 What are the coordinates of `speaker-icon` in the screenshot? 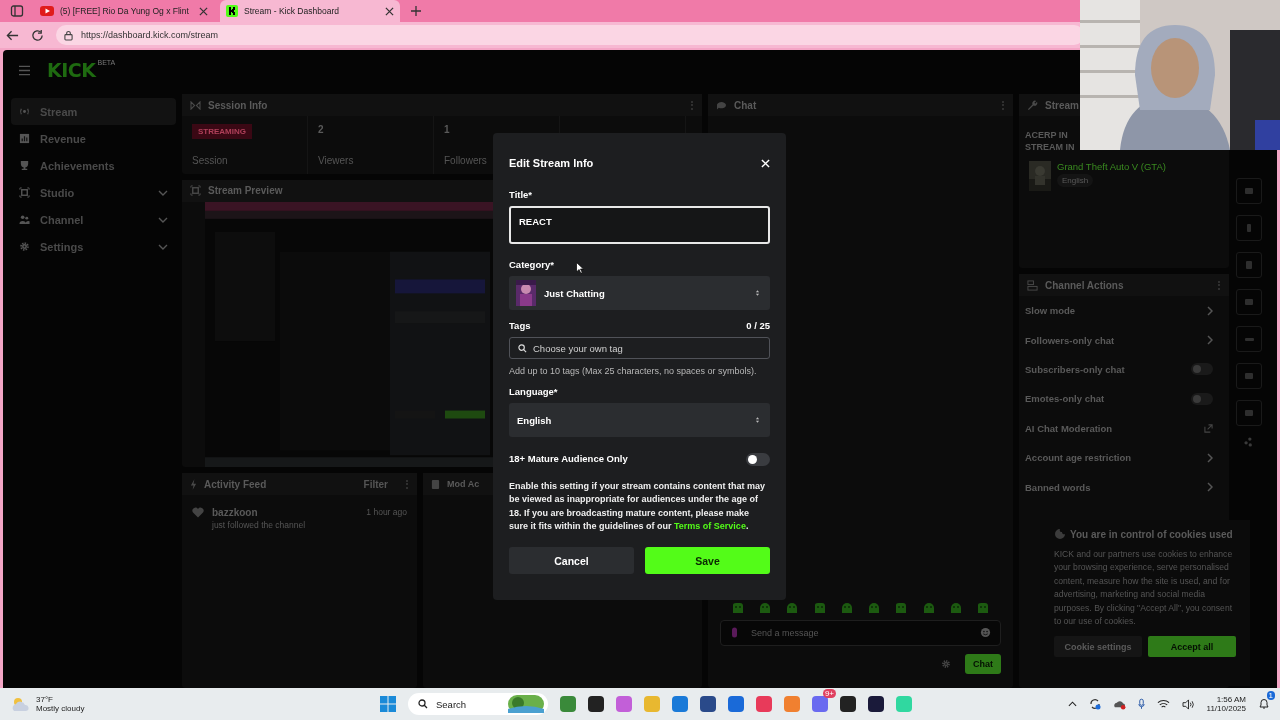 It's located at (1188, 704).